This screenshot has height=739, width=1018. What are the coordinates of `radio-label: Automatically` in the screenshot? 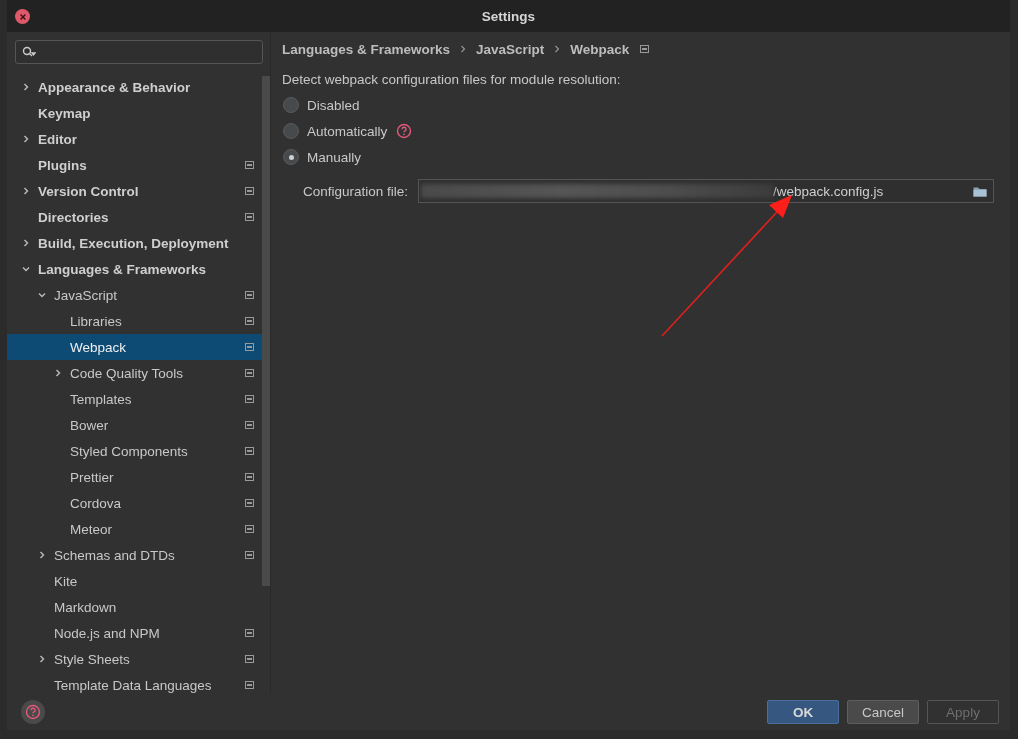 It's located at (347, 131).